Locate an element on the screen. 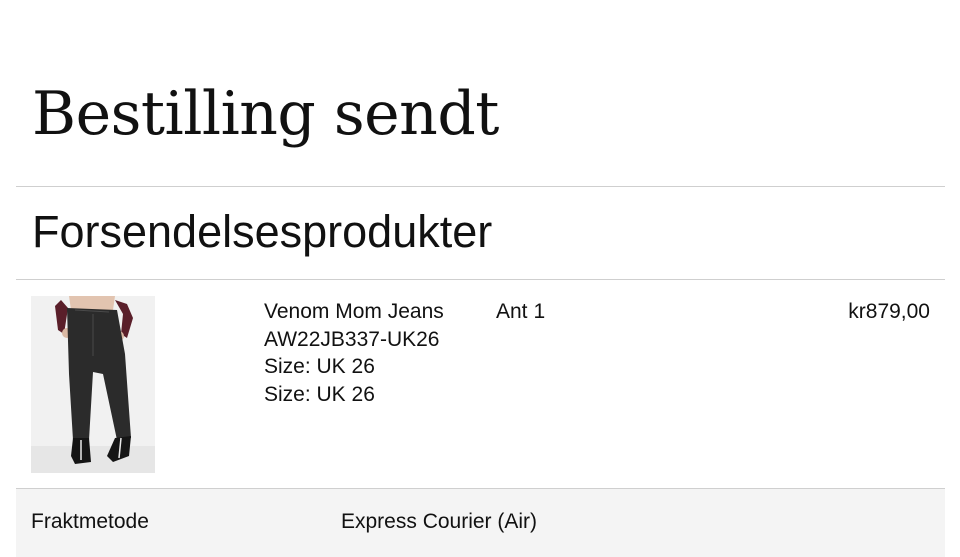 This screenshot has width=960, height=557. divider-title is located at coordinates (480, 186).